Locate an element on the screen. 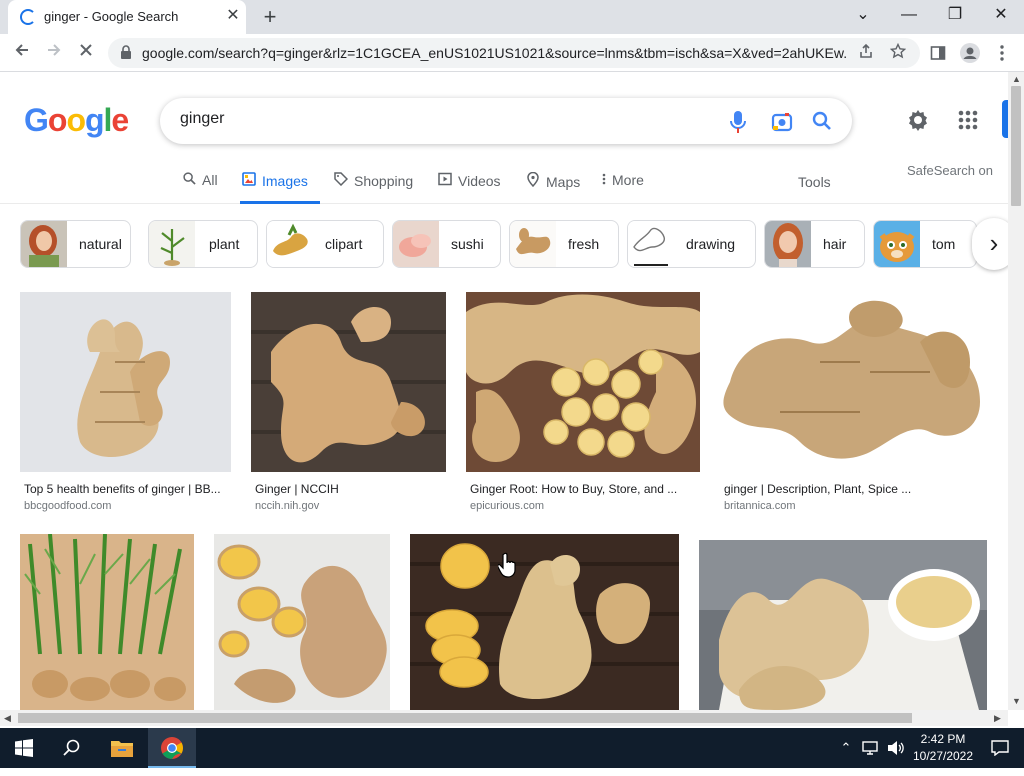 The image size is (1024, 776). network-icon is located at coordinates (871, 748).